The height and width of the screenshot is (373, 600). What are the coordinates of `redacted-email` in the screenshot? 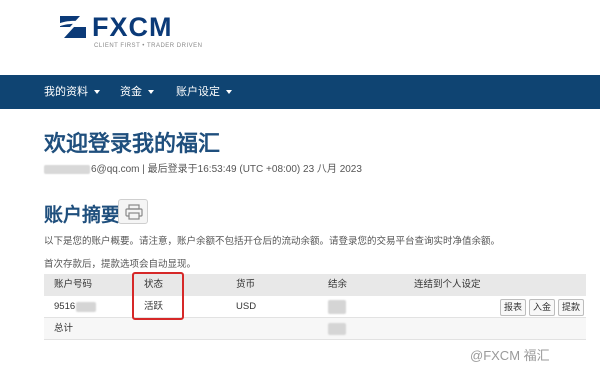 It's located at (67, 169).